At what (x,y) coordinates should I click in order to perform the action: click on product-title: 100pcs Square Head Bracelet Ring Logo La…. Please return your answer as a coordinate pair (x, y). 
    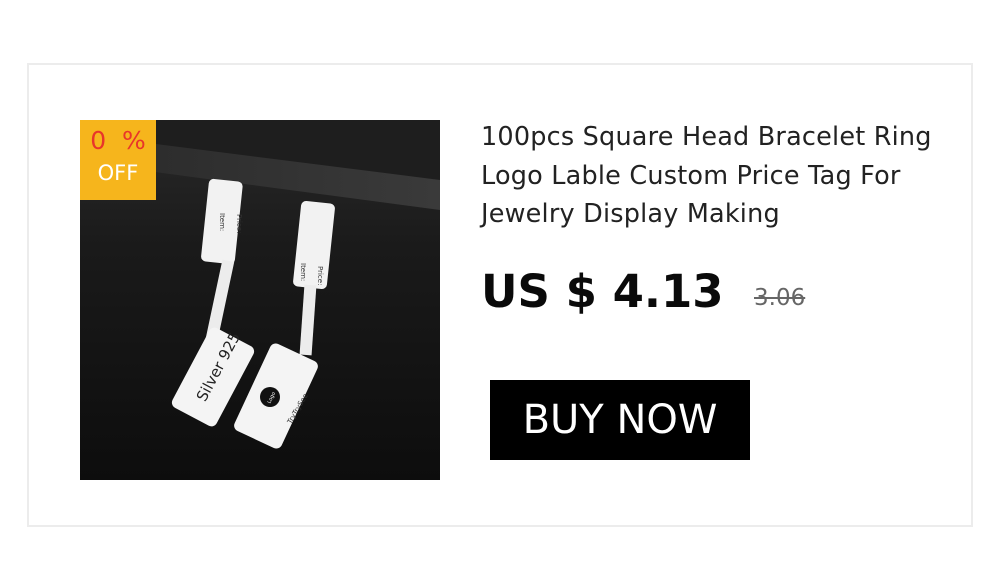
    Looking at the image, I should click on (716, 176).